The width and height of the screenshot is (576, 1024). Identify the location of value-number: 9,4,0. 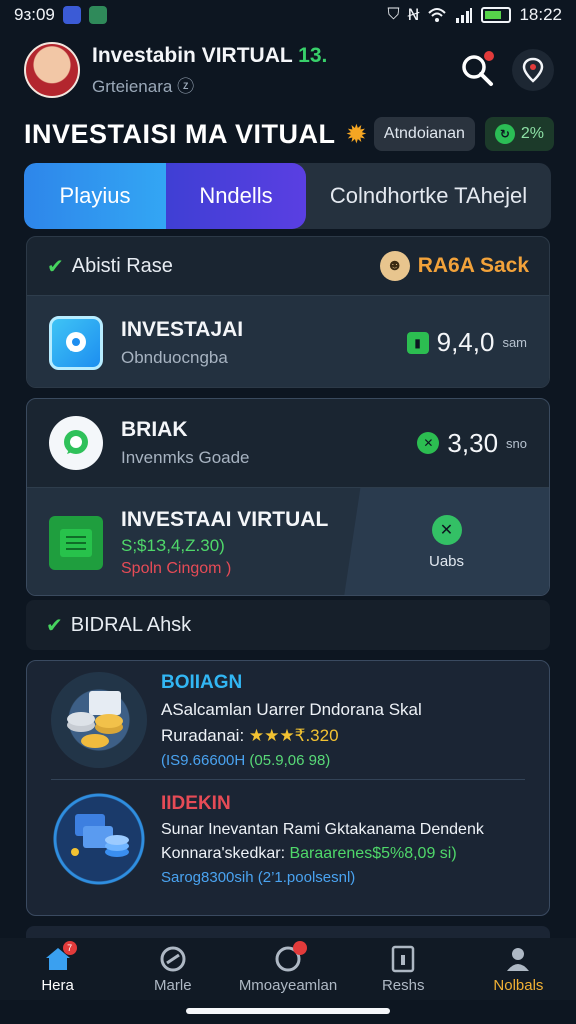
(465, 342).